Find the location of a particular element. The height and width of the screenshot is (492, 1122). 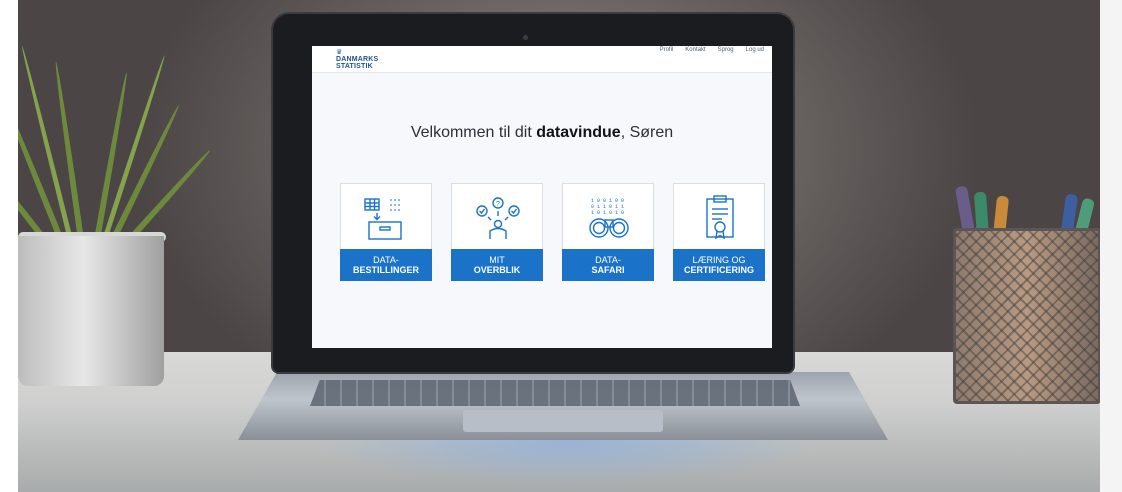

photo-frame-left is located at coordinates (9, 246).